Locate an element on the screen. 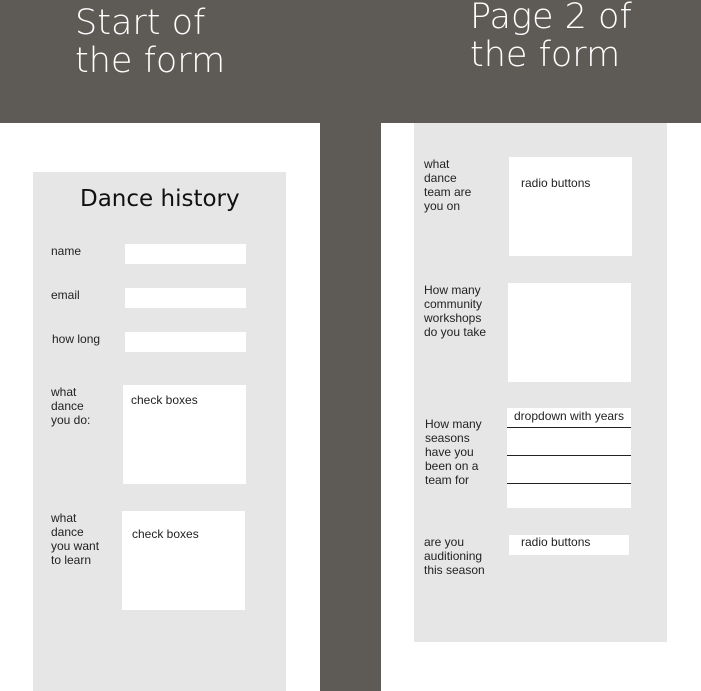 Image resolution: width=701 pixels, height=691 pixels. seasons-dropdown-placeholder: dropdown with years is located at coordinates (569, 416).